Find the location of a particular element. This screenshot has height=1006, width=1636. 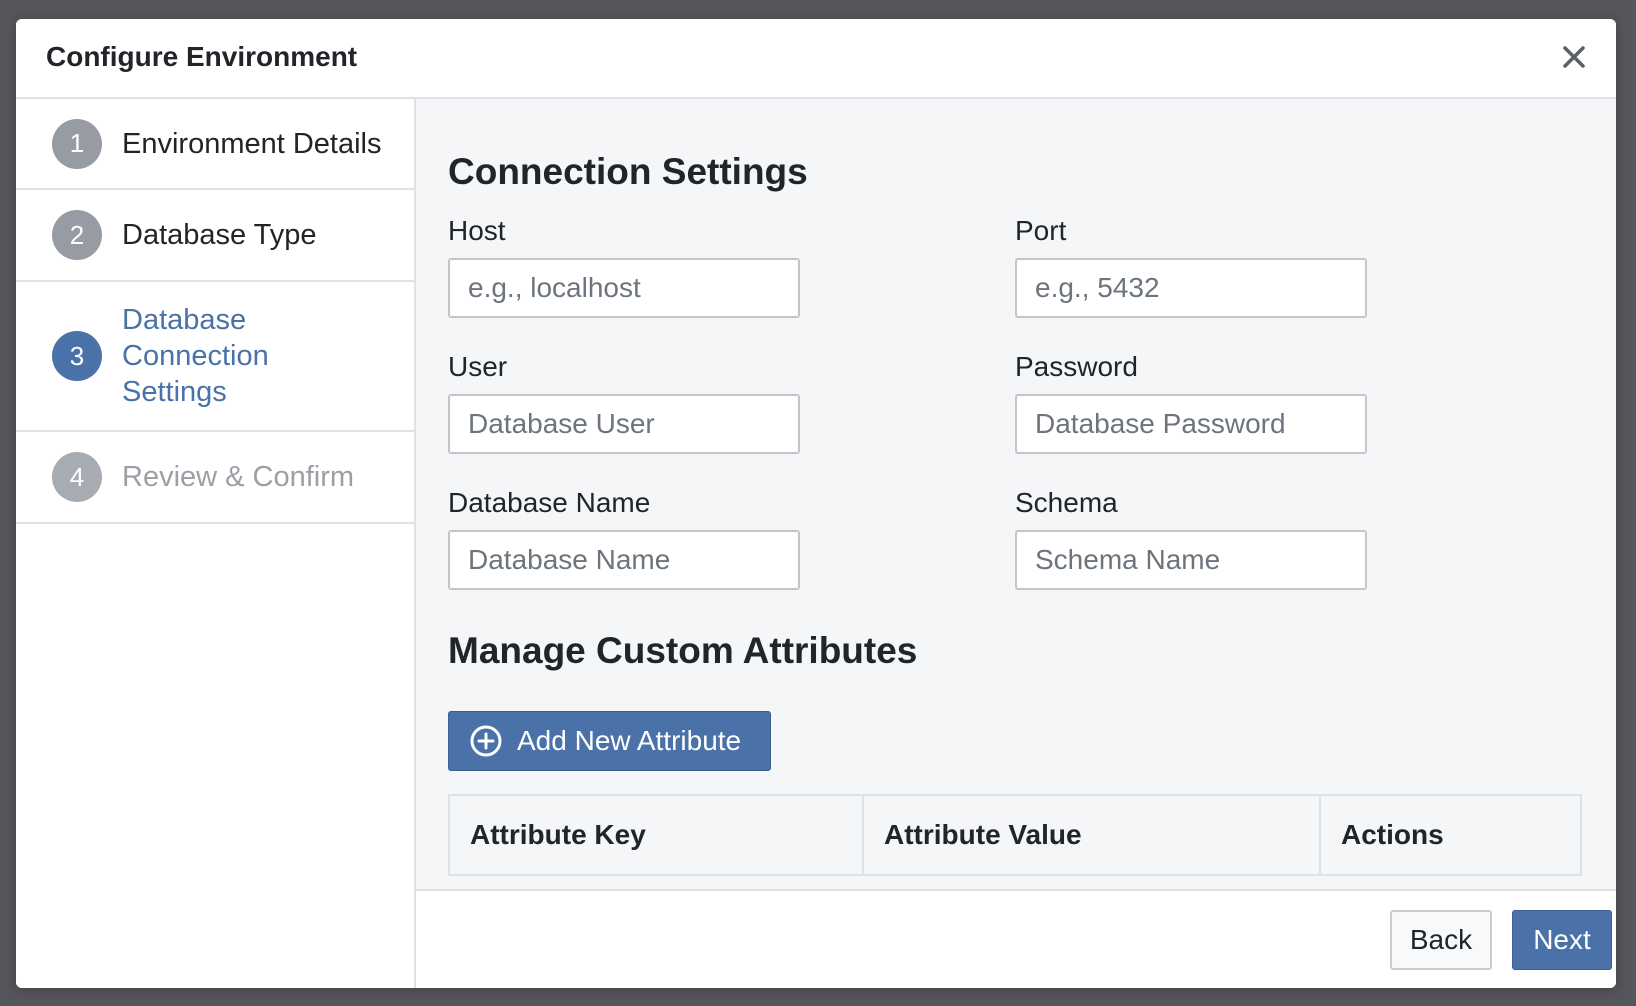

schema-label: Schema is located at coordinates (1066, 502).